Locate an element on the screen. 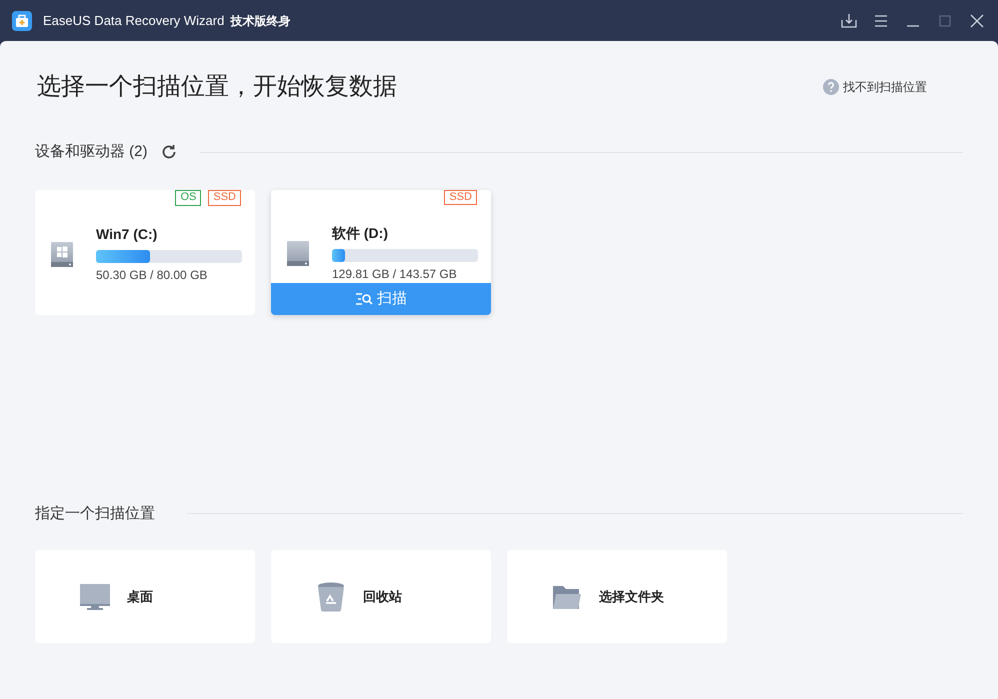 The image size is (998, 699). drive-card: SSD 软件 (D:) 129.81 GB / 143.57 GB 扫描 is located at coordinates (381, 252).